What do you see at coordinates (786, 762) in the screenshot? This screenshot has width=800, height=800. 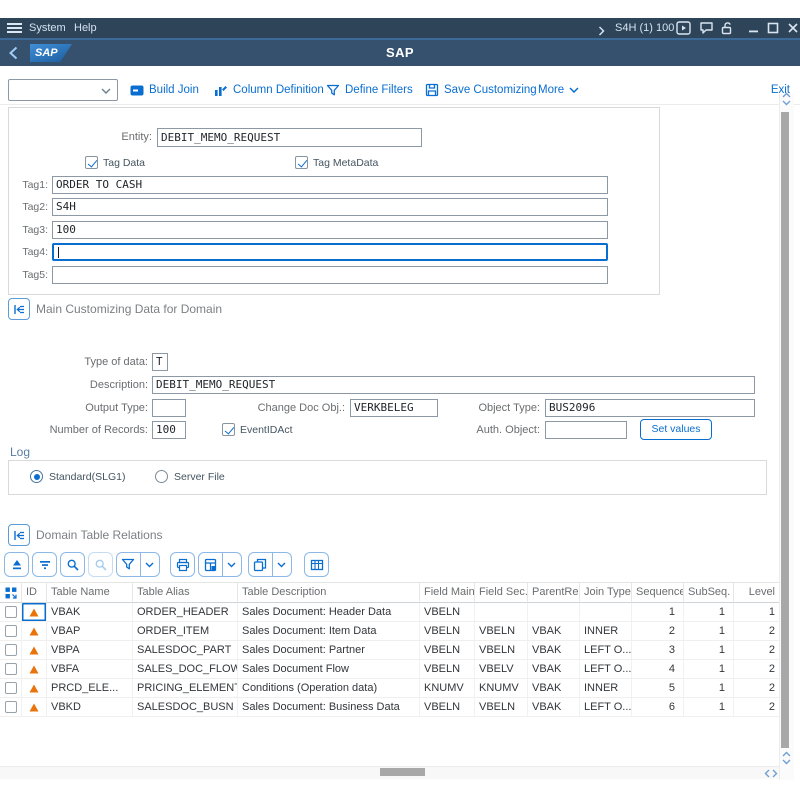 I see `scroll-down-bottom-icon` at bounding box center [786, 762].